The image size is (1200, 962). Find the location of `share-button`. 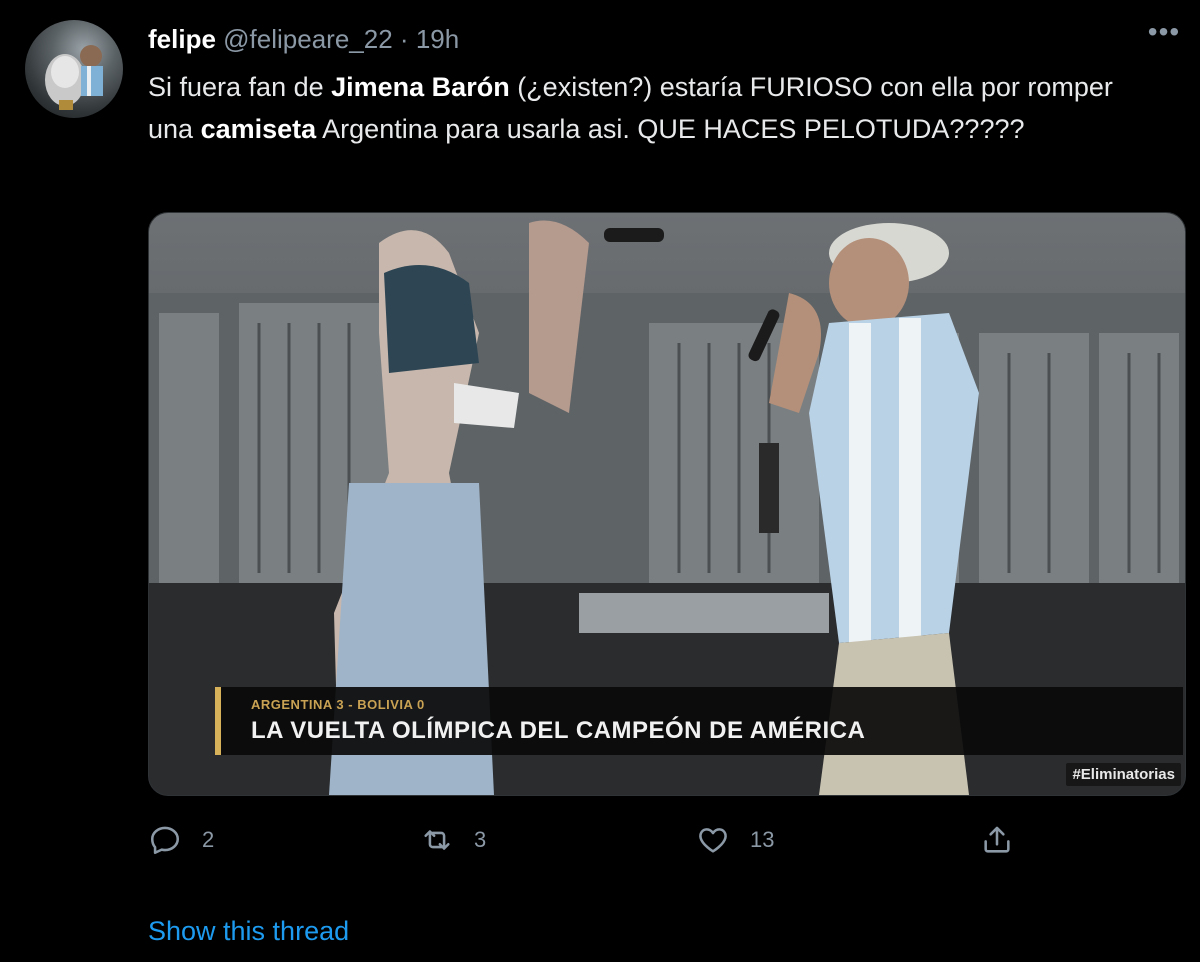

share-button is located at coordinates (997, 840).